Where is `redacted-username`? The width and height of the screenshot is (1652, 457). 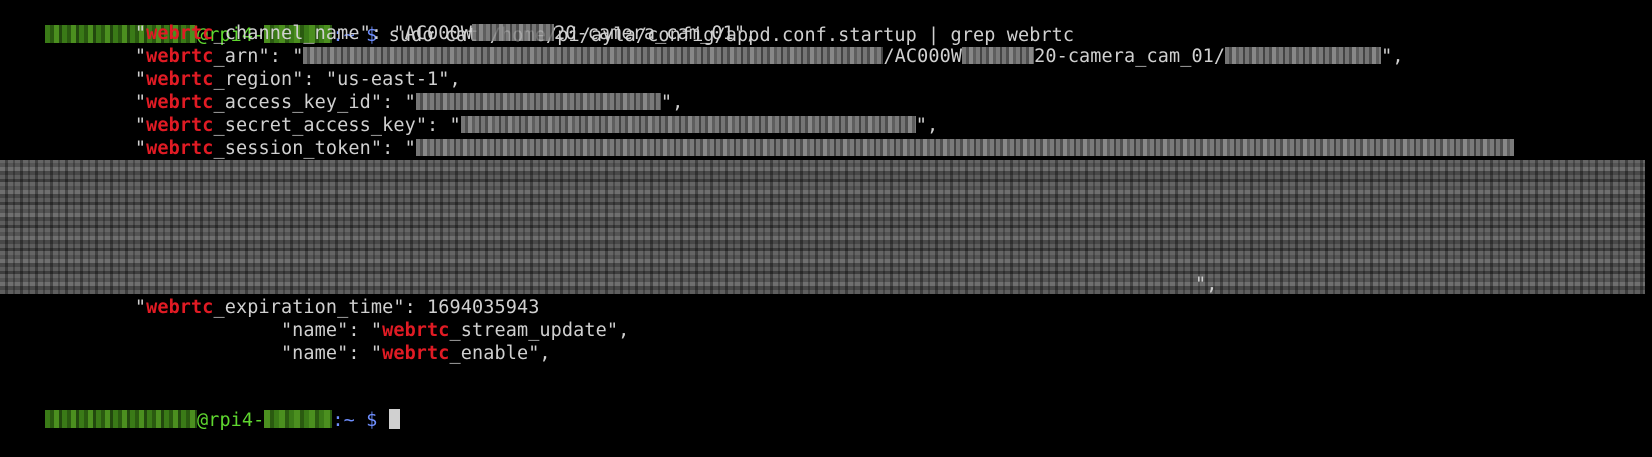 redacted-username is located at coordinates (120, 419).